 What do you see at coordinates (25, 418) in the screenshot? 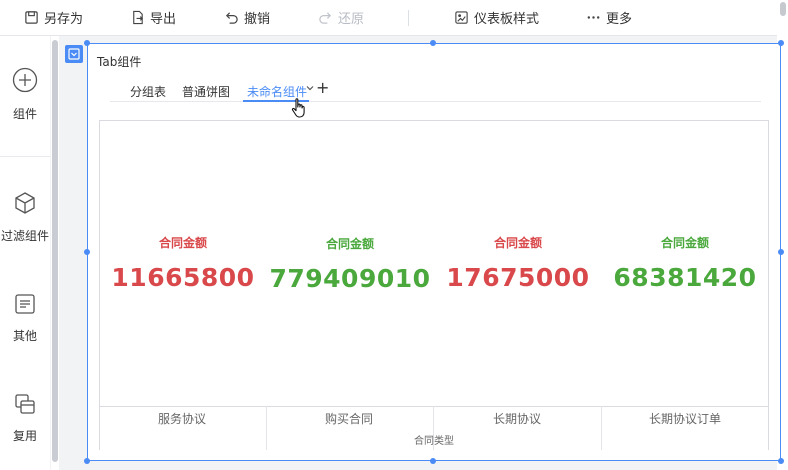
I see `sidebar-item-reuse: 复用` at bounding box center [25, 418].